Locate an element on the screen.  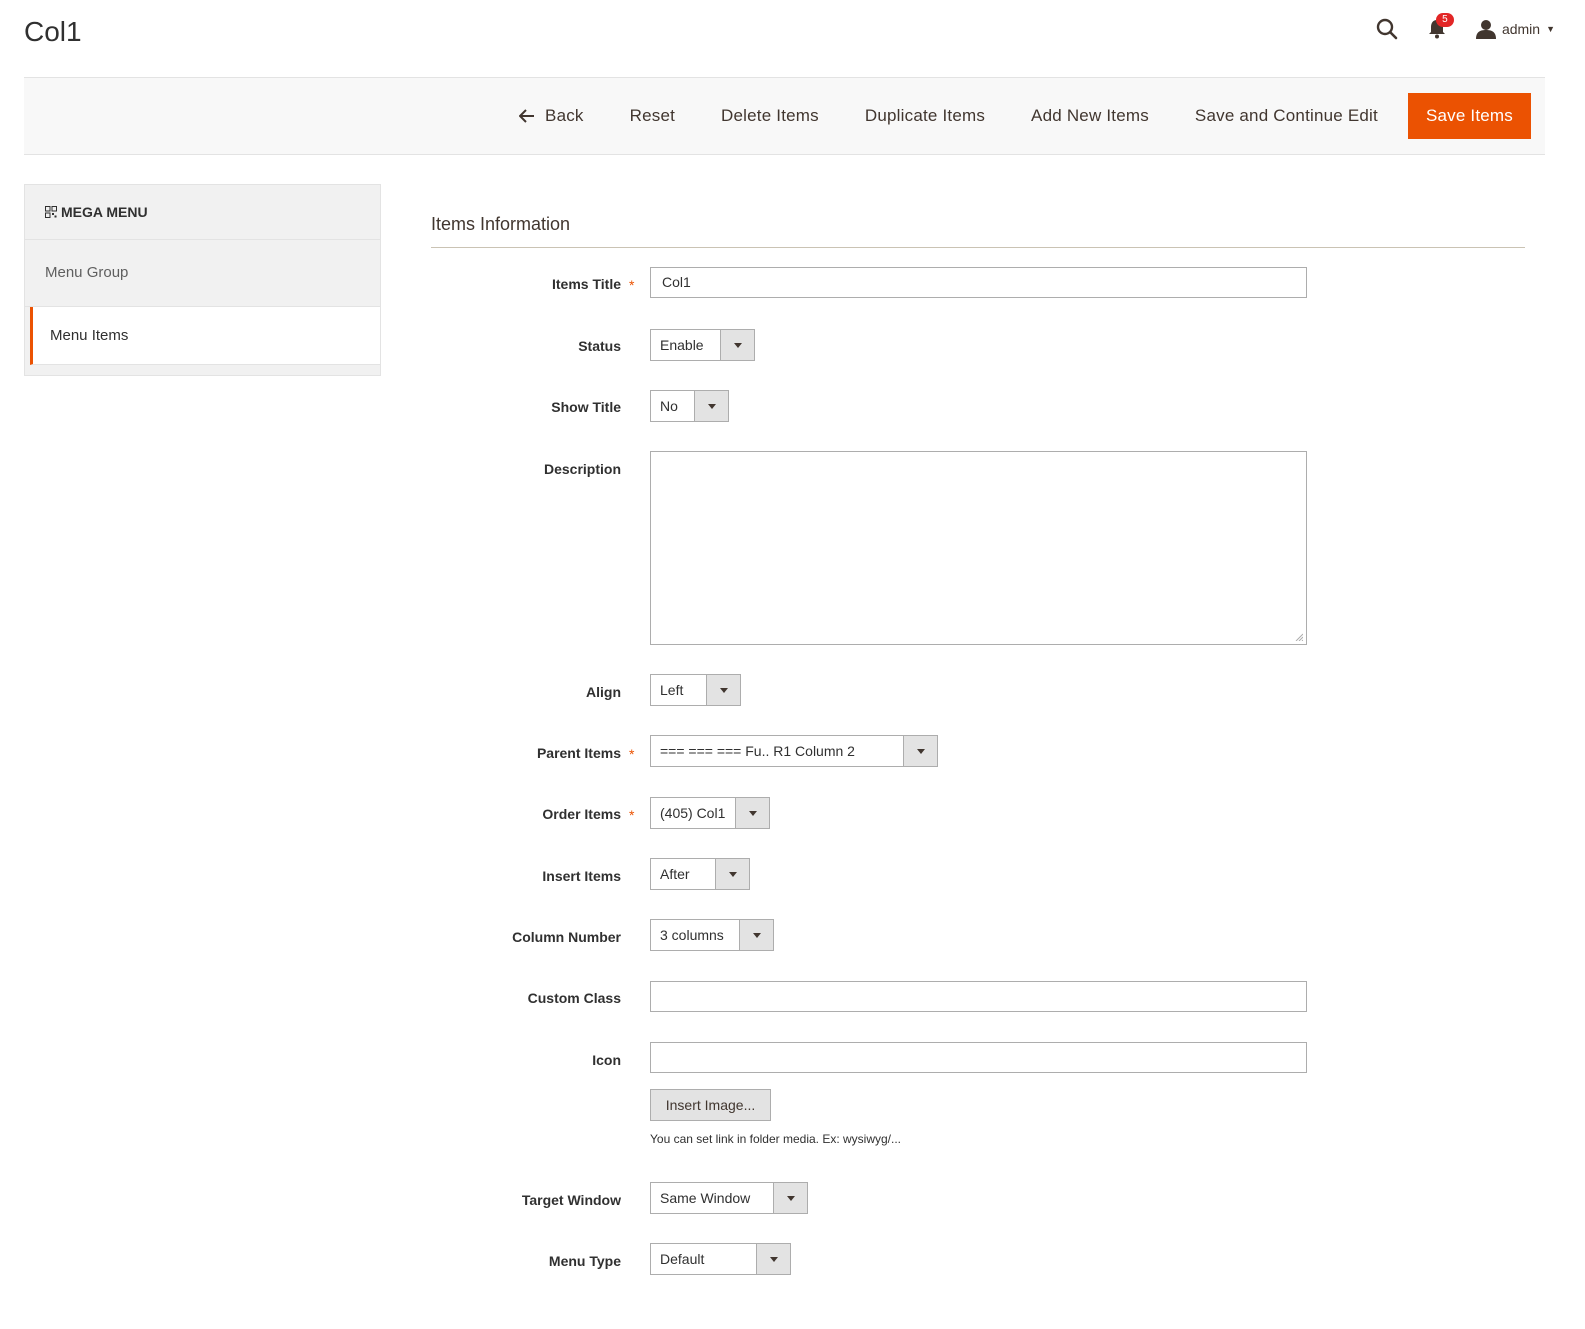
user-icon is located at coordinates (1485, 29).